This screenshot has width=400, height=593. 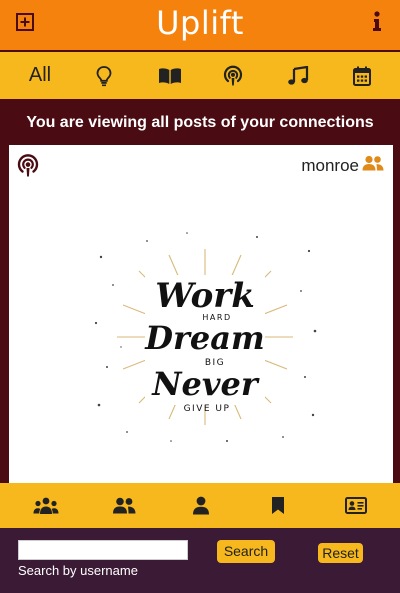 What do you see at coordinates (200, 561) in the screenshot?
I see `search-panel: Search by username Search Reset` at bounding box center [200, 561].